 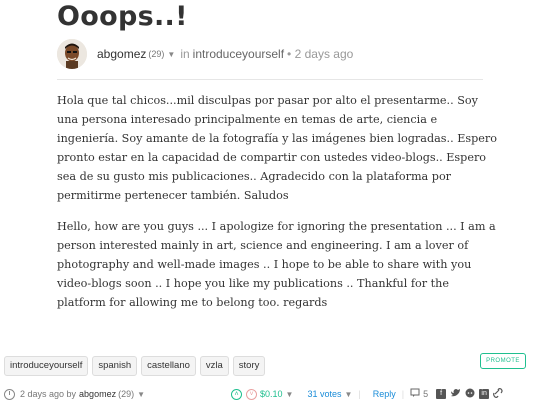 What do you see at coordinates (238, 54) in the screenshot?
I see `category-link: introduceyourself` at bounding box center [238, 54].